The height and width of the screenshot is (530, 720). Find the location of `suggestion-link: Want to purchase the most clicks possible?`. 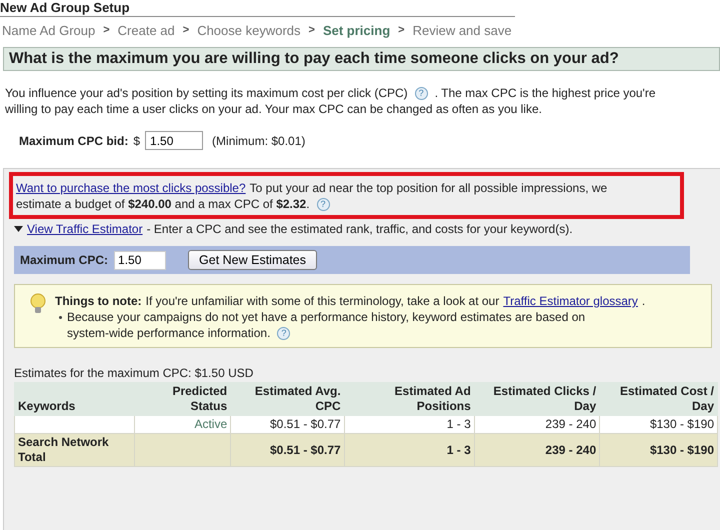

suggestion-link: Want to purchase the most clicks possible? is located at coordinates (131, 188).